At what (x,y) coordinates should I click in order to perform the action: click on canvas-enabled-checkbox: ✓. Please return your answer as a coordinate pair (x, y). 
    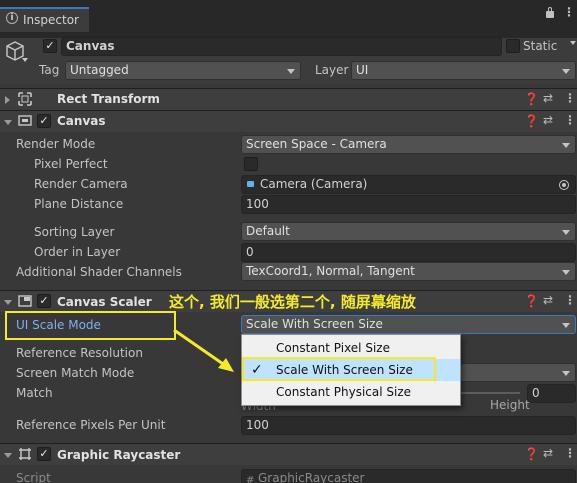
    Looking at the image, I should click on (44, 121).